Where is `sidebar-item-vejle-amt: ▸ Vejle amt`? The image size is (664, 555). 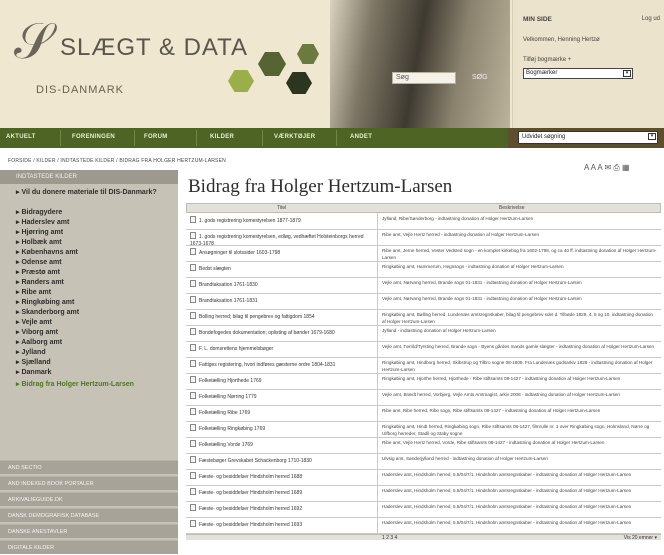
sidebar-item-vejle-amt: ▸ Vejle amt is located at coordinates (94, 322).